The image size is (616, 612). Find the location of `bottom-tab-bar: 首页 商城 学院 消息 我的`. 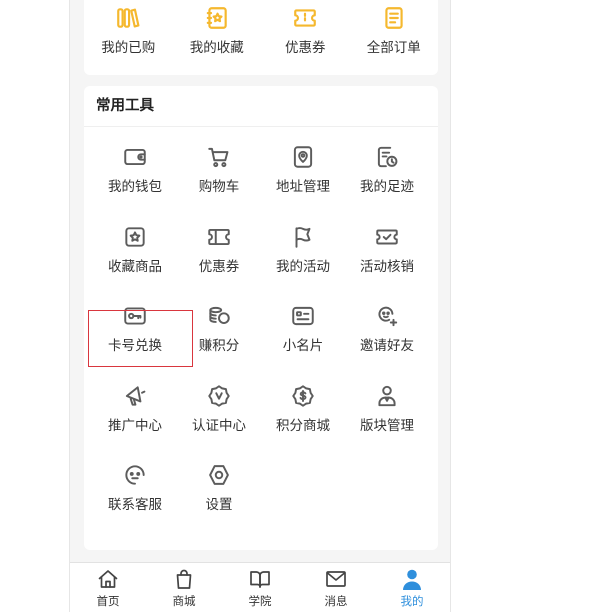

bottom-tab-bar: 首页 商城 学院 消息 我的 is located at coordinates (260, 587).